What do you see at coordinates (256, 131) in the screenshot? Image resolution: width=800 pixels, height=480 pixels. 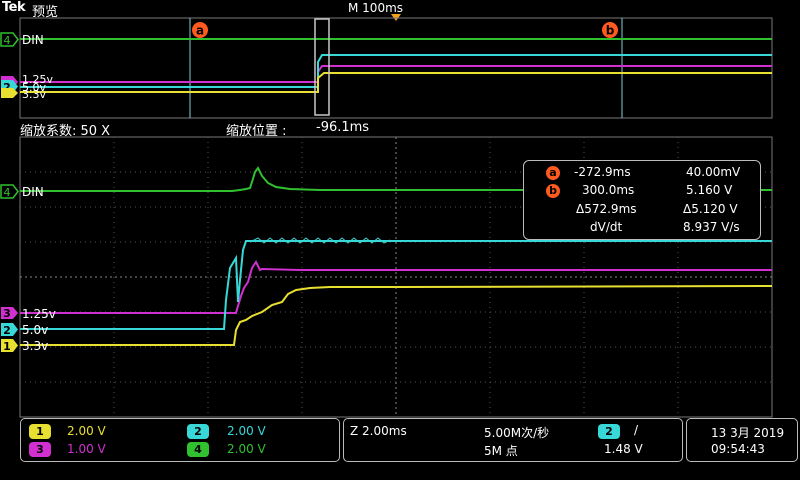 I see `zoom-position-label: 缩放位置 :` at bounding box center [256, 131].